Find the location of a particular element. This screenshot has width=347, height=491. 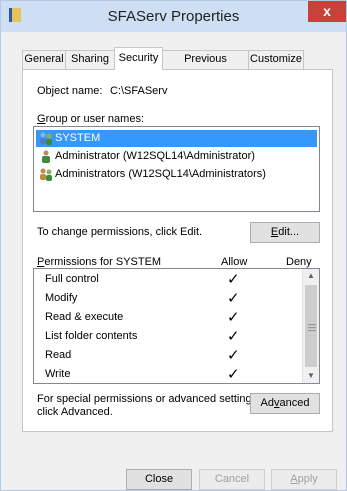

tab-security: Security is located at coordinates (138, 58).